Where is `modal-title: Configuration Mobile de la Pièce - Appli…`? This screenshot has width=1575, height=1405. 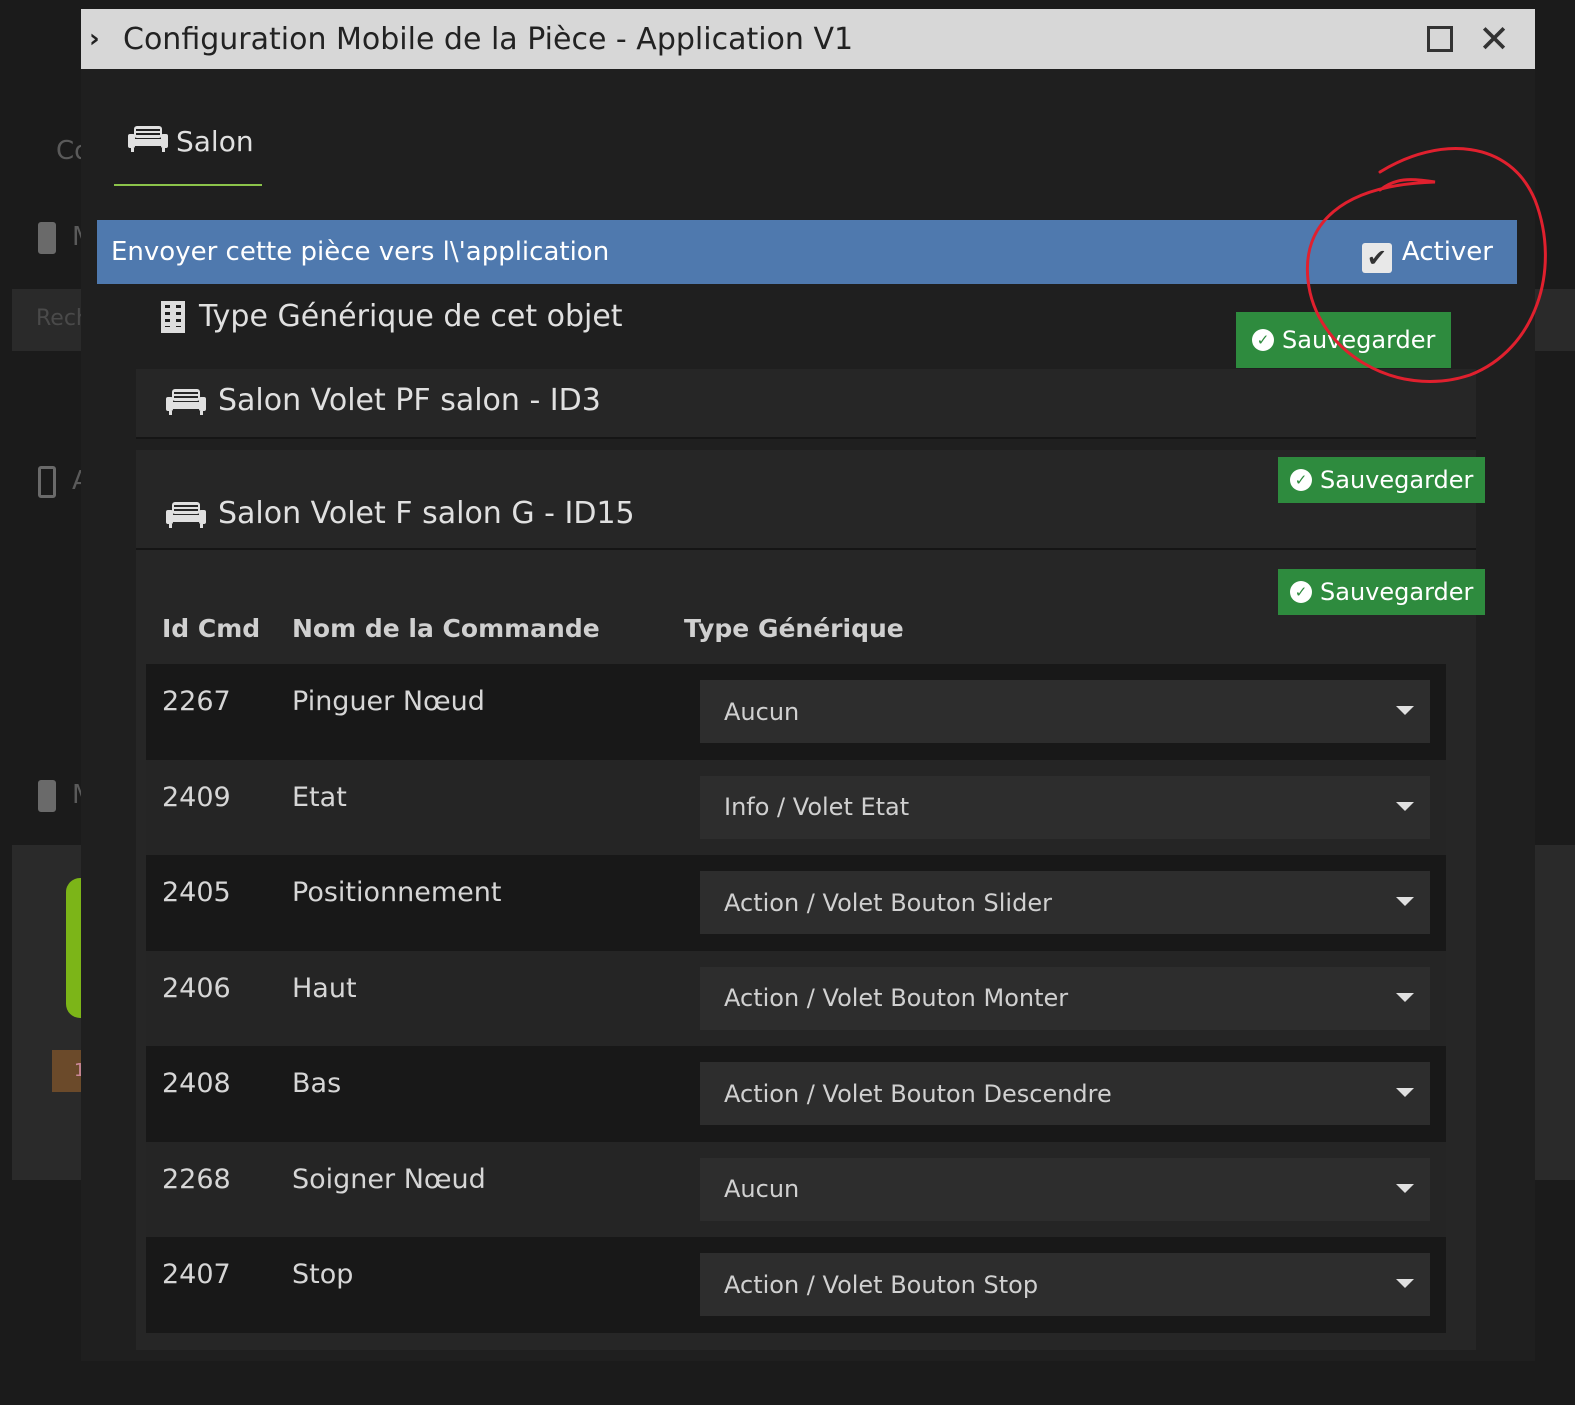 modal-title: Configuration Mobile de la Pièce - Appli… is located at coordinates (488, 39).